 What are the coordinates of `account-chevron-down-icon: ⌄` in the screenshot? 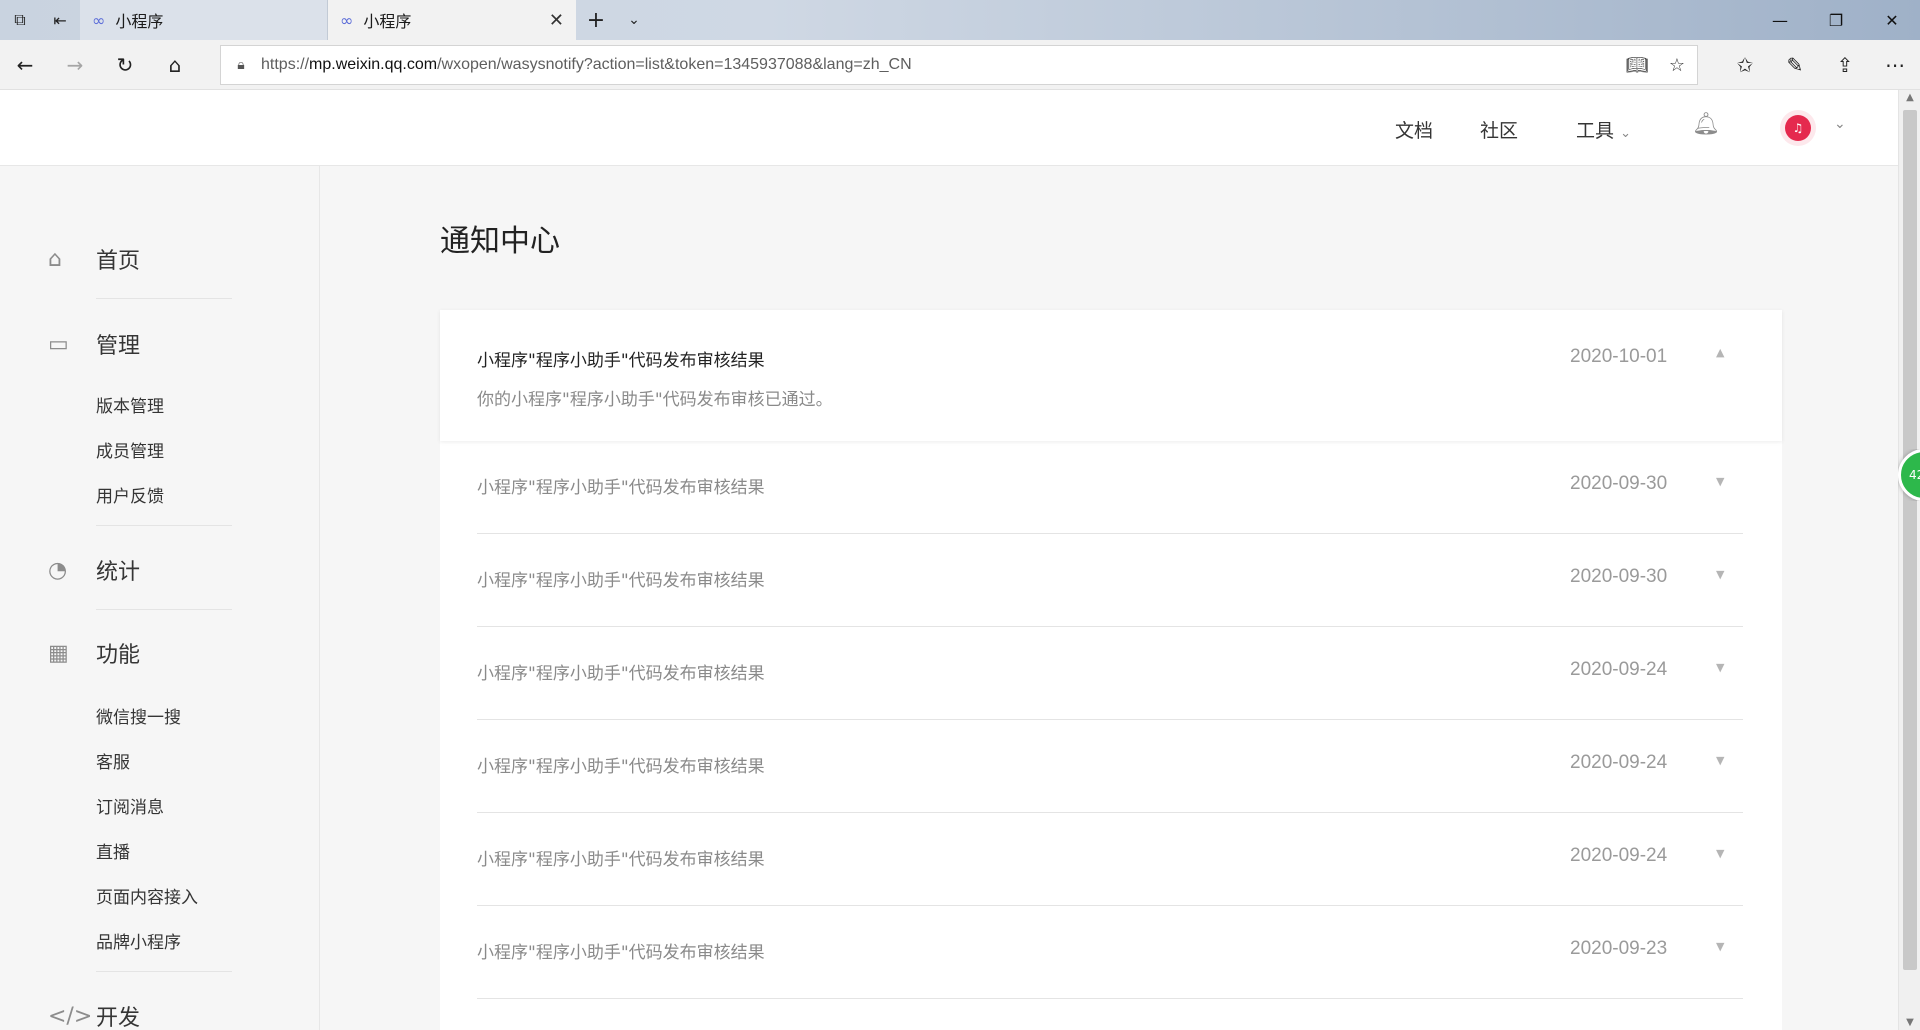 It's located at (1840, 124).